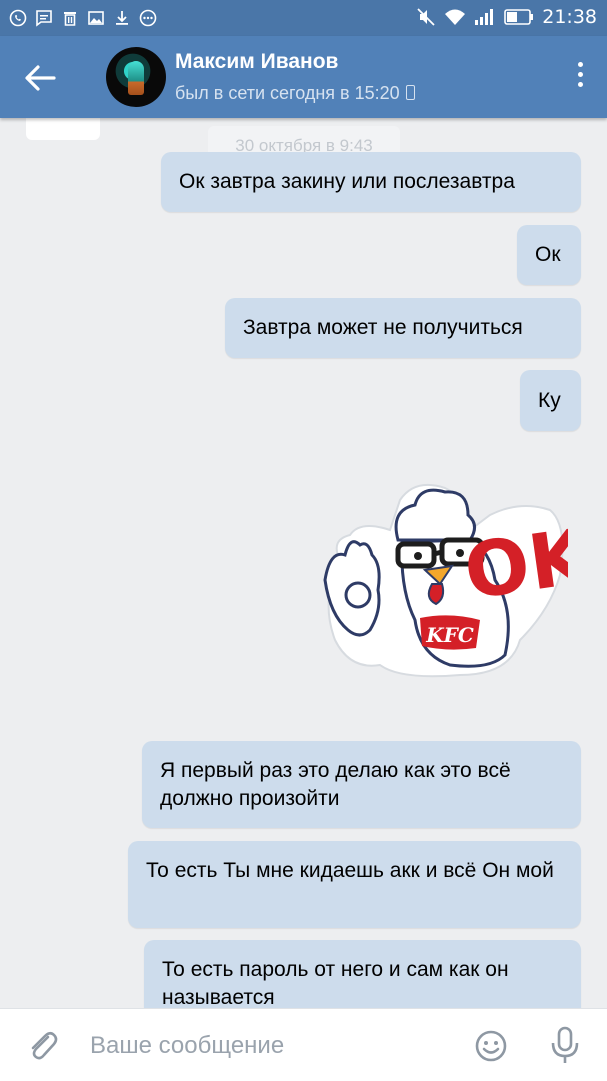 The width and height of the screenshot is (607, 1081). What do you see at coordinates (256, 62) in the screenshot?
I see `contact-name: Максим Иванов` at bounding box center [256, 62].